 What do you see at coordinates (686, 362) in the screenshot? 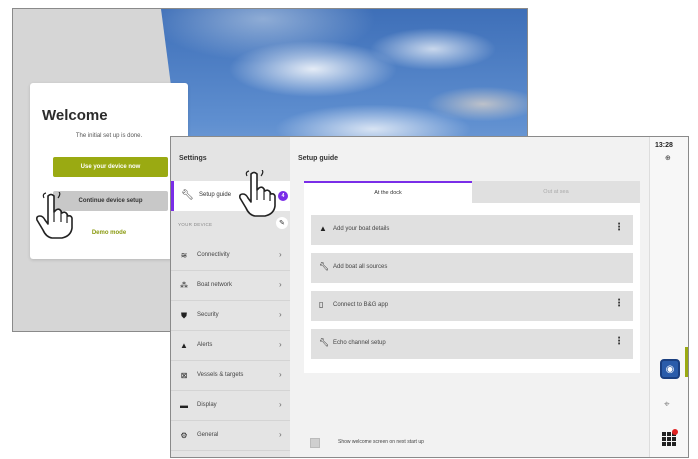
I see `active-indicator` at bounding box center [686, 362].